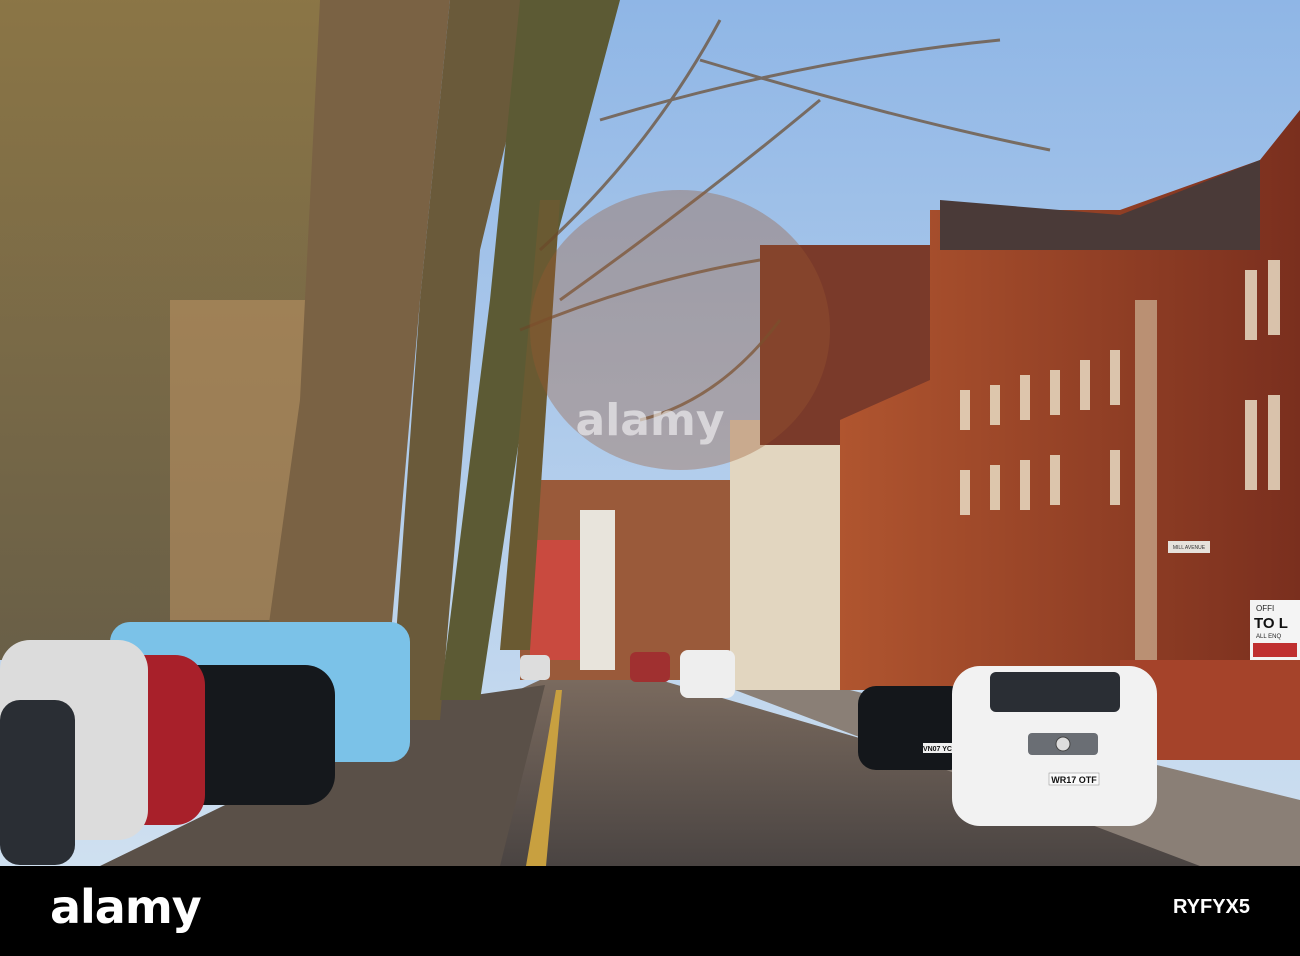 Image resolution: width=1300 pixels, height=956 pixels. What do you see at coordinates (940, 749) in the screenshot?
I see `plate-black-car: VN07 YCR` at bounding box center [940, 749].